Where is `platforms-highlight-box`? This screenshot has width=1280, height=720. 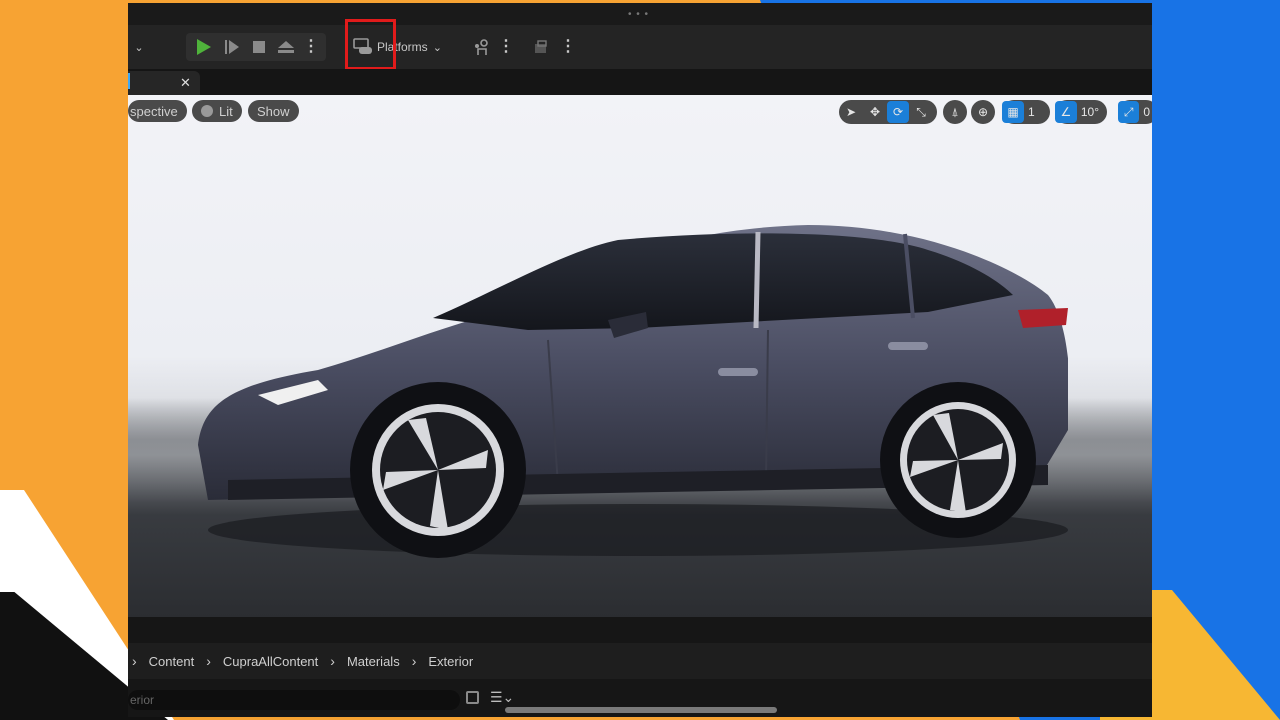
platforms-highlight-box is located at coordinates (370, 44).